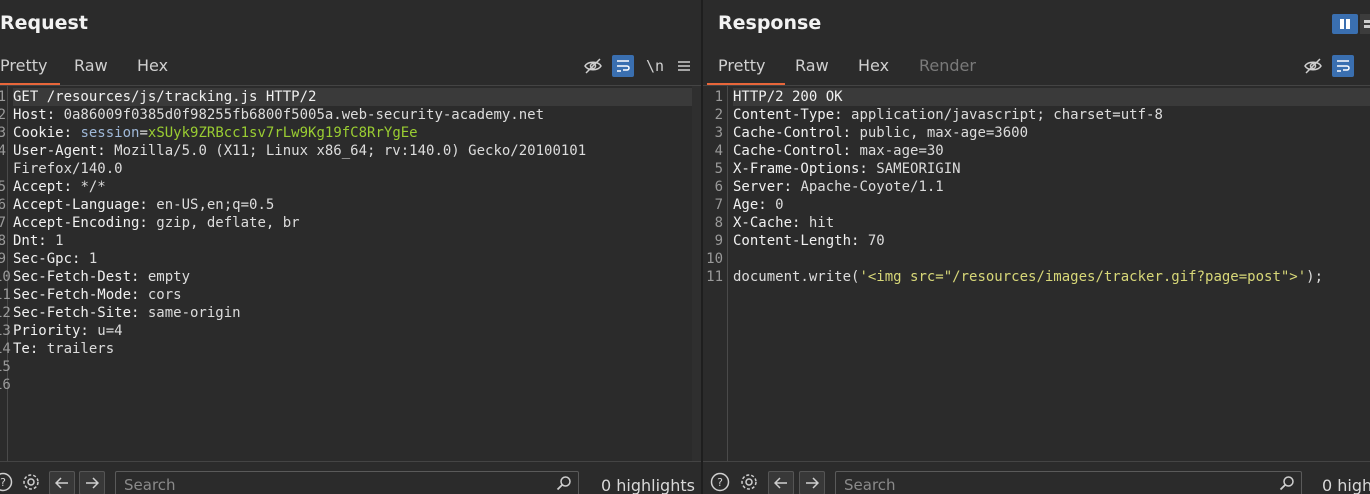 The width and height of the screenshot is (1370, 494). I want to click on code-line: Sec-Fetch-Mode: cors, so click(352, 295).